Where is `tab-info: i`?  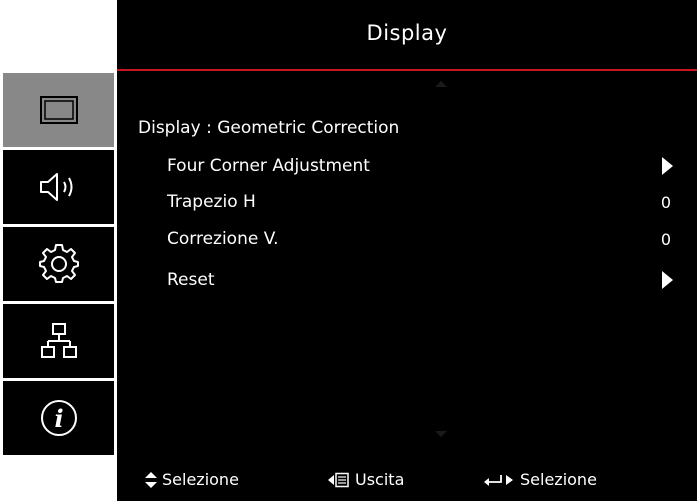 tab-info: i is located at coordinates (58, 418).